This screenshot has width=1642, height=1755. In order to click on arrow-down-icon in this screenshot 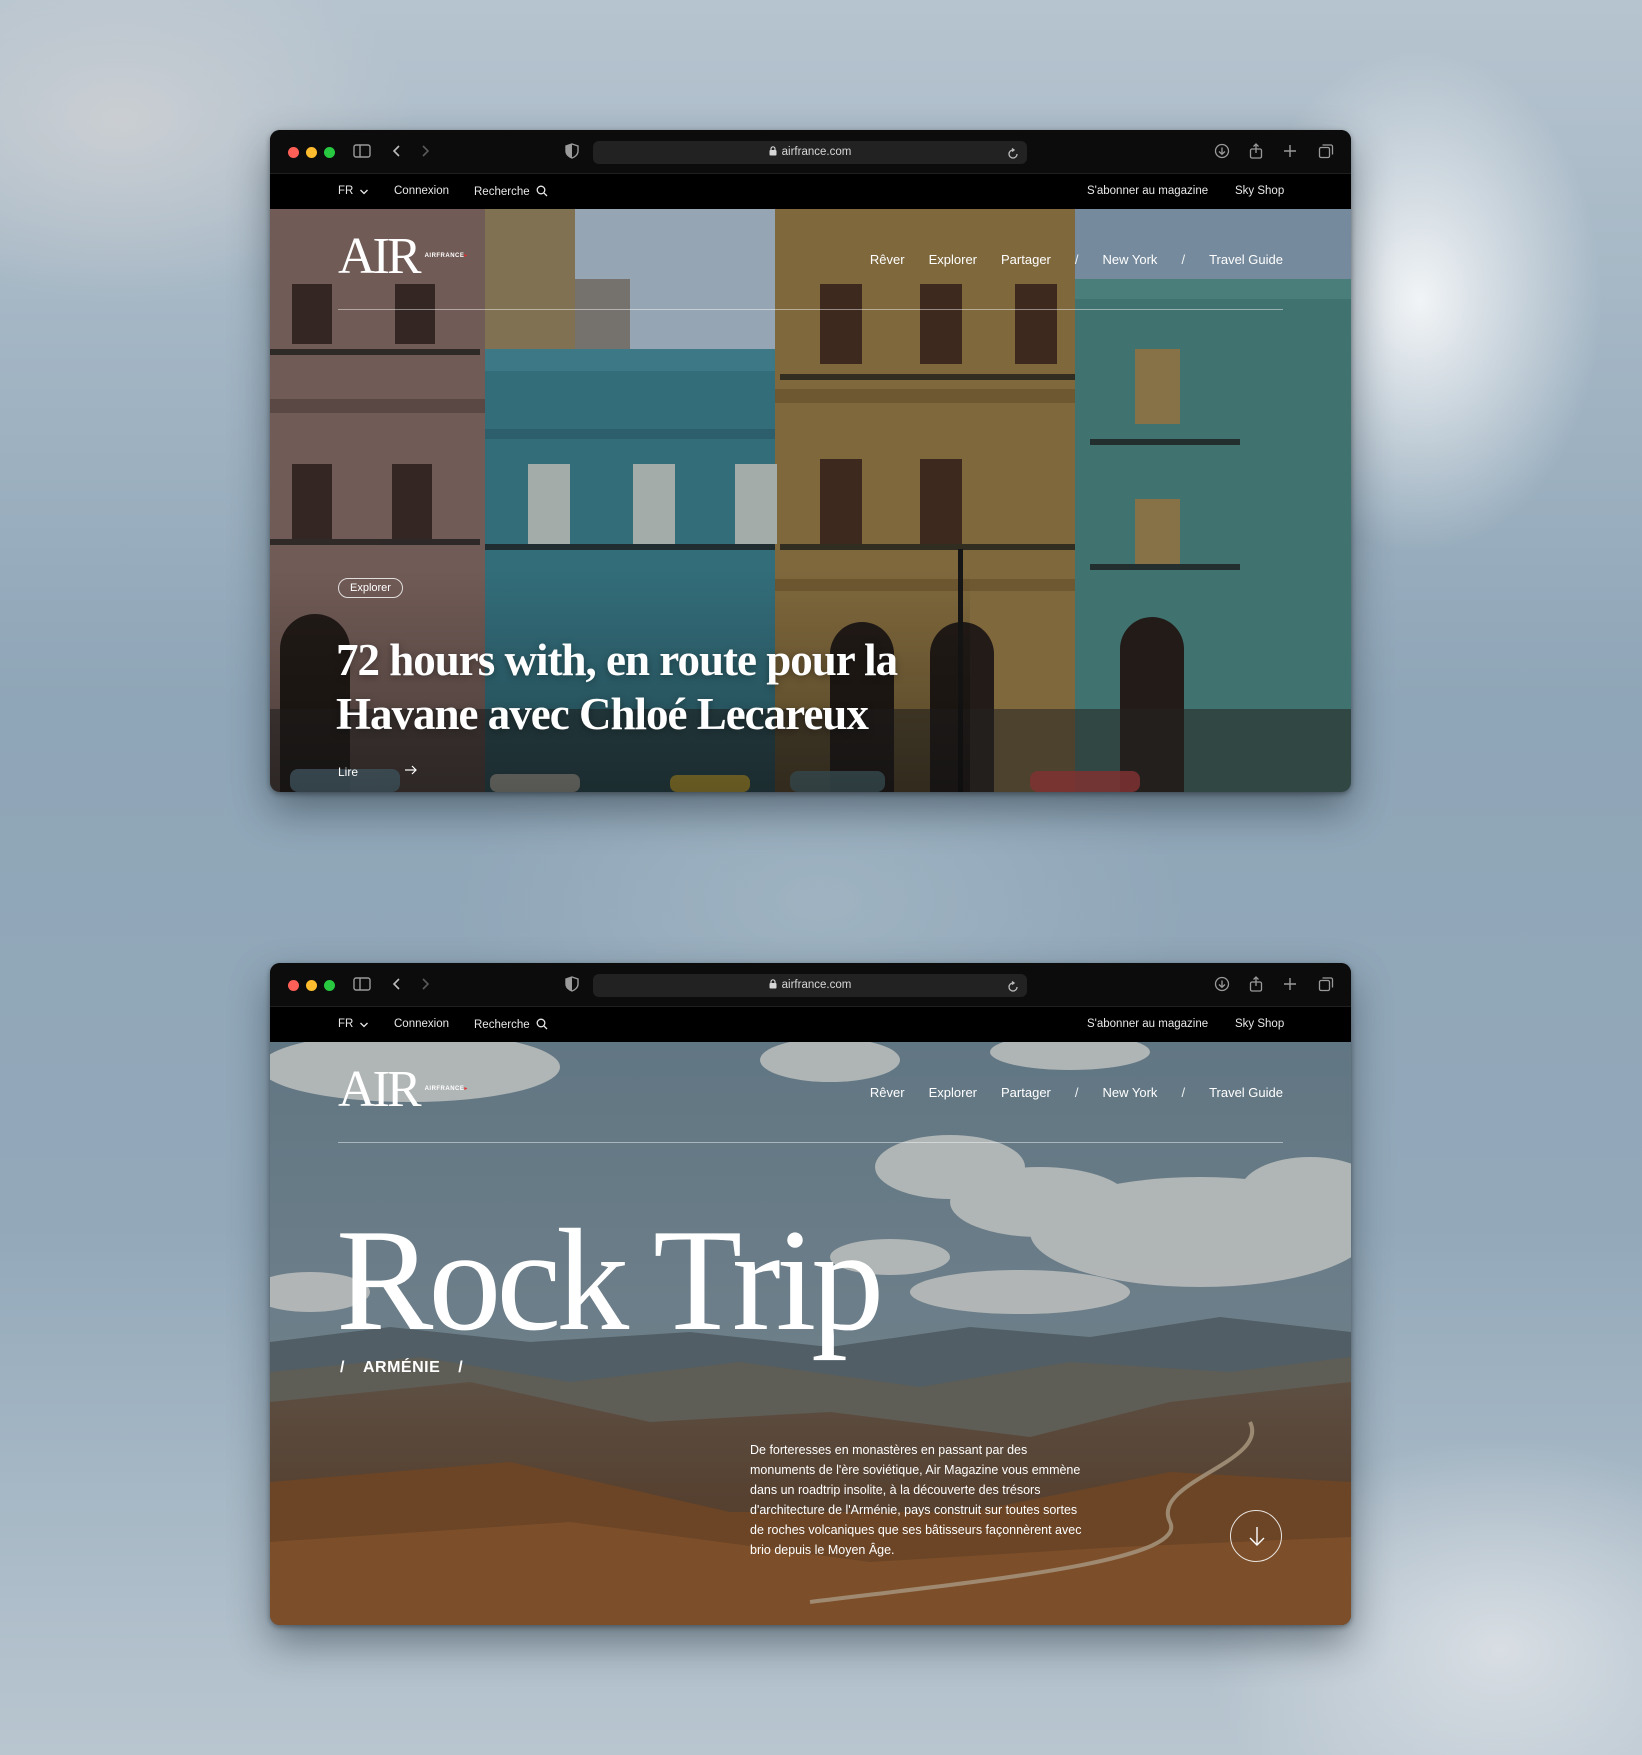, I will do `click(1257, 1536)`.